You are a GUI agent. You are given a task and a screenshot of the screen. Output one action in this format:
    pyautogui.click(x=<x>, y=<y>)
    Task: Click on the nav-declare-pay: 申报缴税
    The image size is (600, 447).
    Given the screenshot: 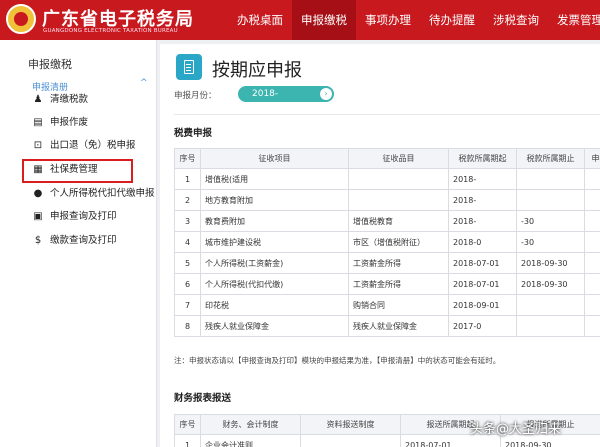 What is the action you would take?
    pyautogui.click(x=324, y=20)
    